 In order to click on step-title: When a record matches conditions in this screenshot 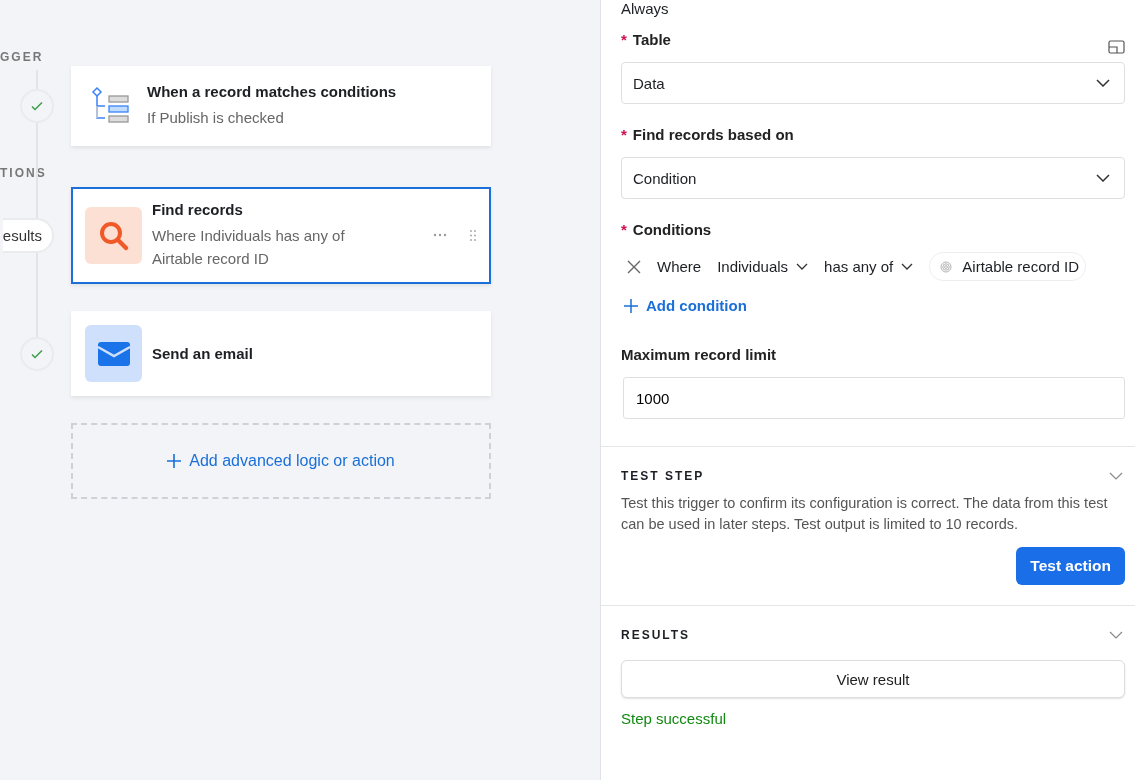, I will do `click(272, 91)`.